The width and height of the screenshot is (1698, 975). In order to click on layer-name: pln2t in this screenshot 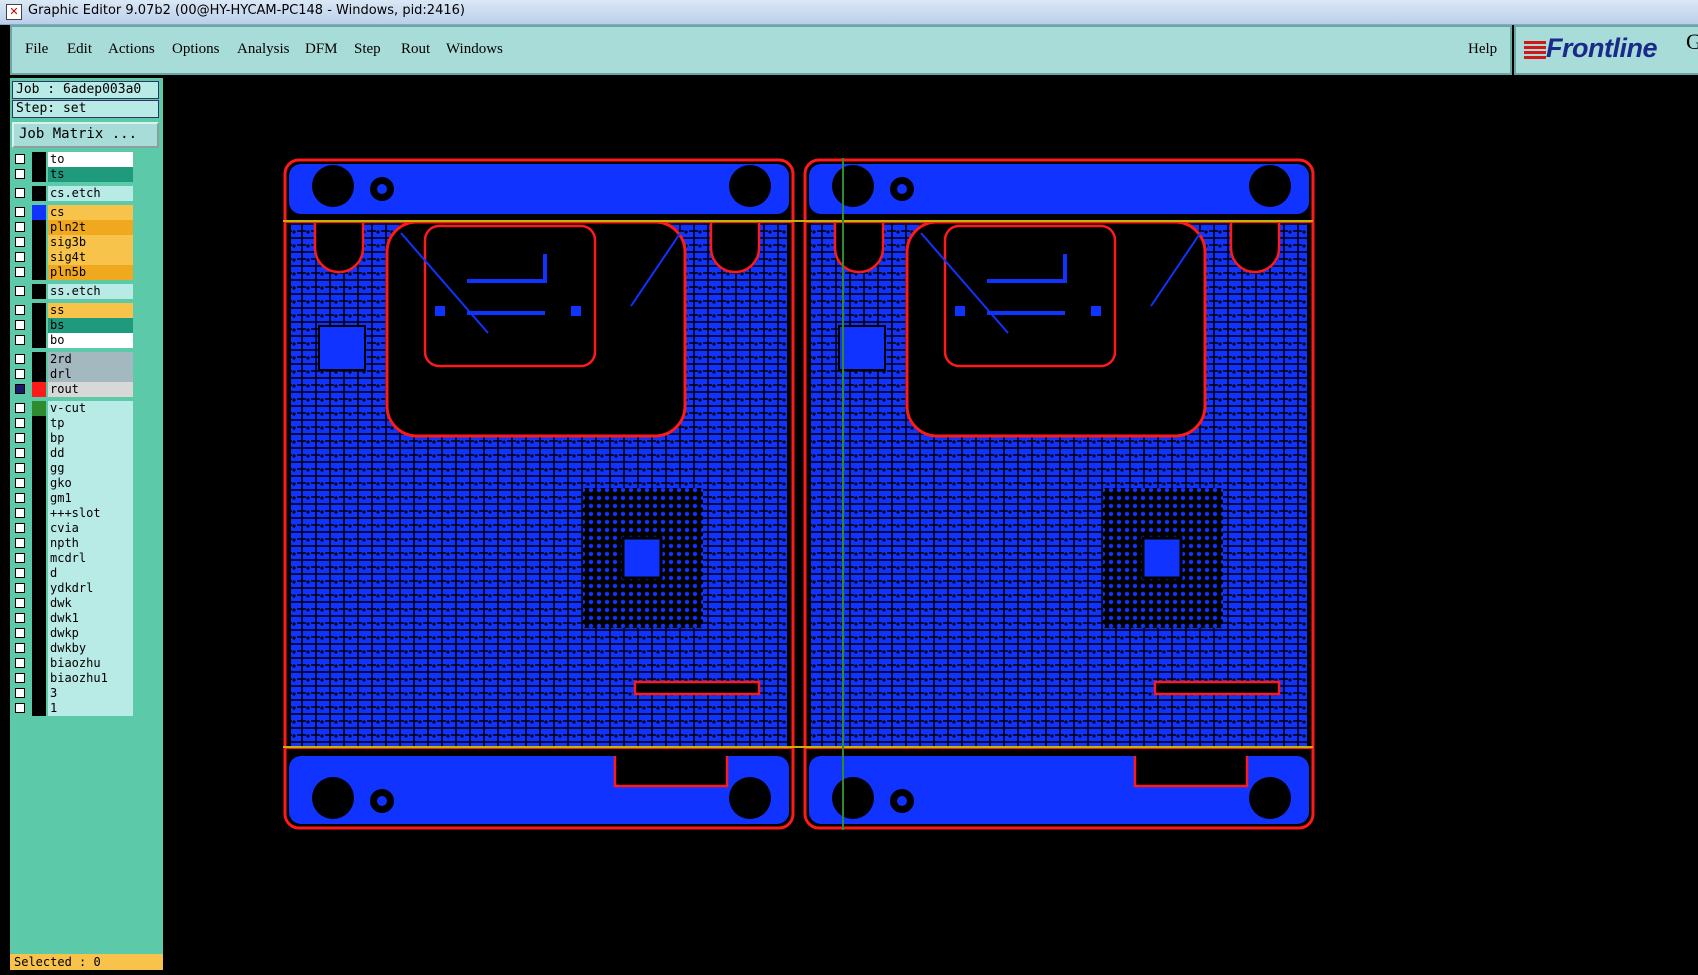, I will do `click(90, 227)`.